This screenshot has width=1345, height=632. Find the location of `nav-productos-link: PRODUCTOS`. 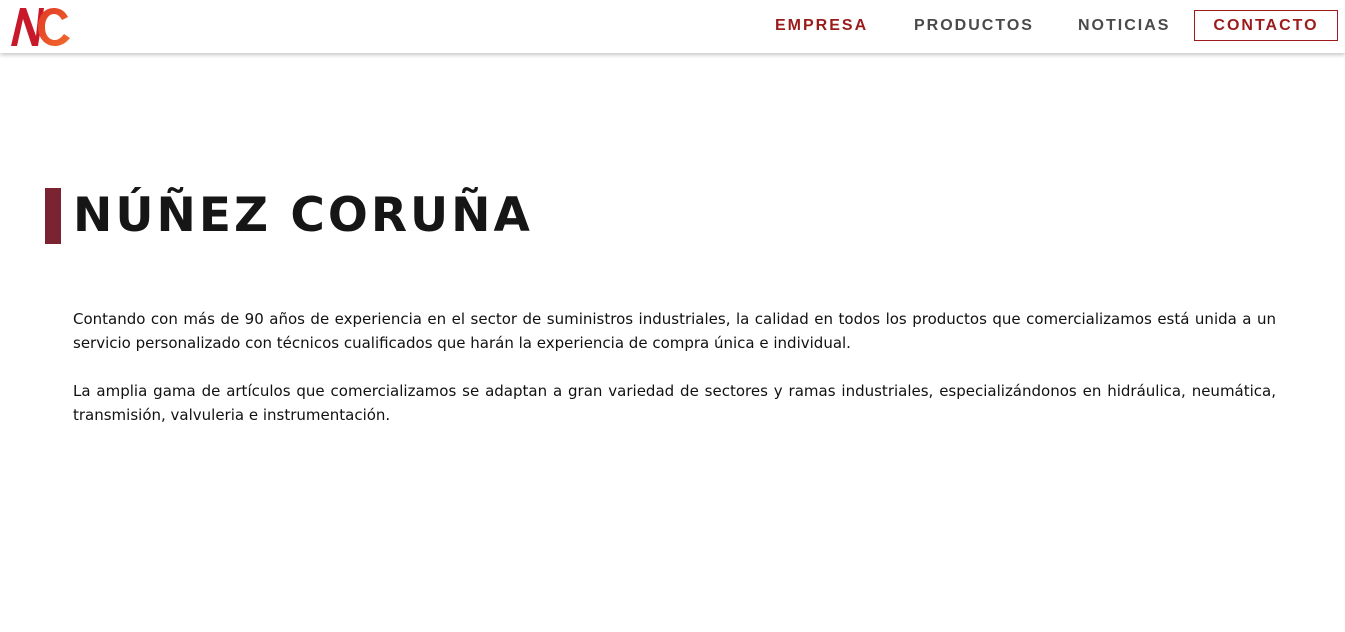

nav-productos-link: PRODUCTOS is located at coordinates (974, 26).